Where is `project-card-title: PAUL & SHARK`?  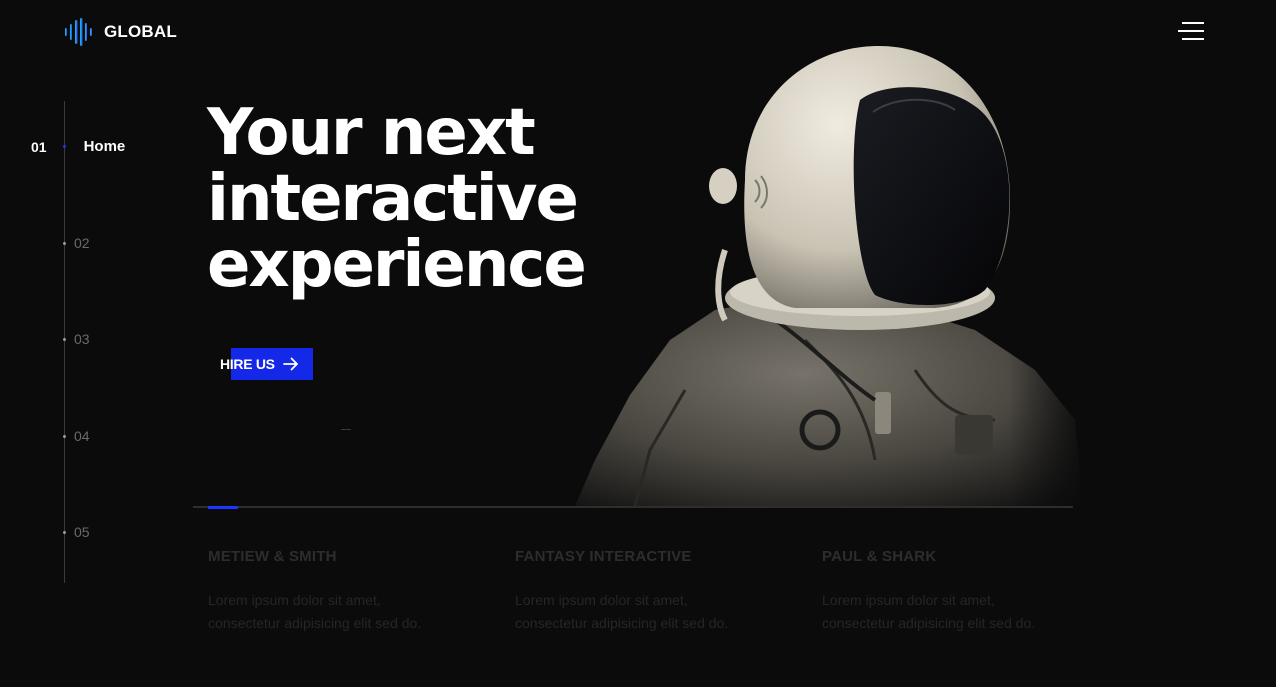 project-card-title: PAUL & SHARK is located at coordinates (879, 556).